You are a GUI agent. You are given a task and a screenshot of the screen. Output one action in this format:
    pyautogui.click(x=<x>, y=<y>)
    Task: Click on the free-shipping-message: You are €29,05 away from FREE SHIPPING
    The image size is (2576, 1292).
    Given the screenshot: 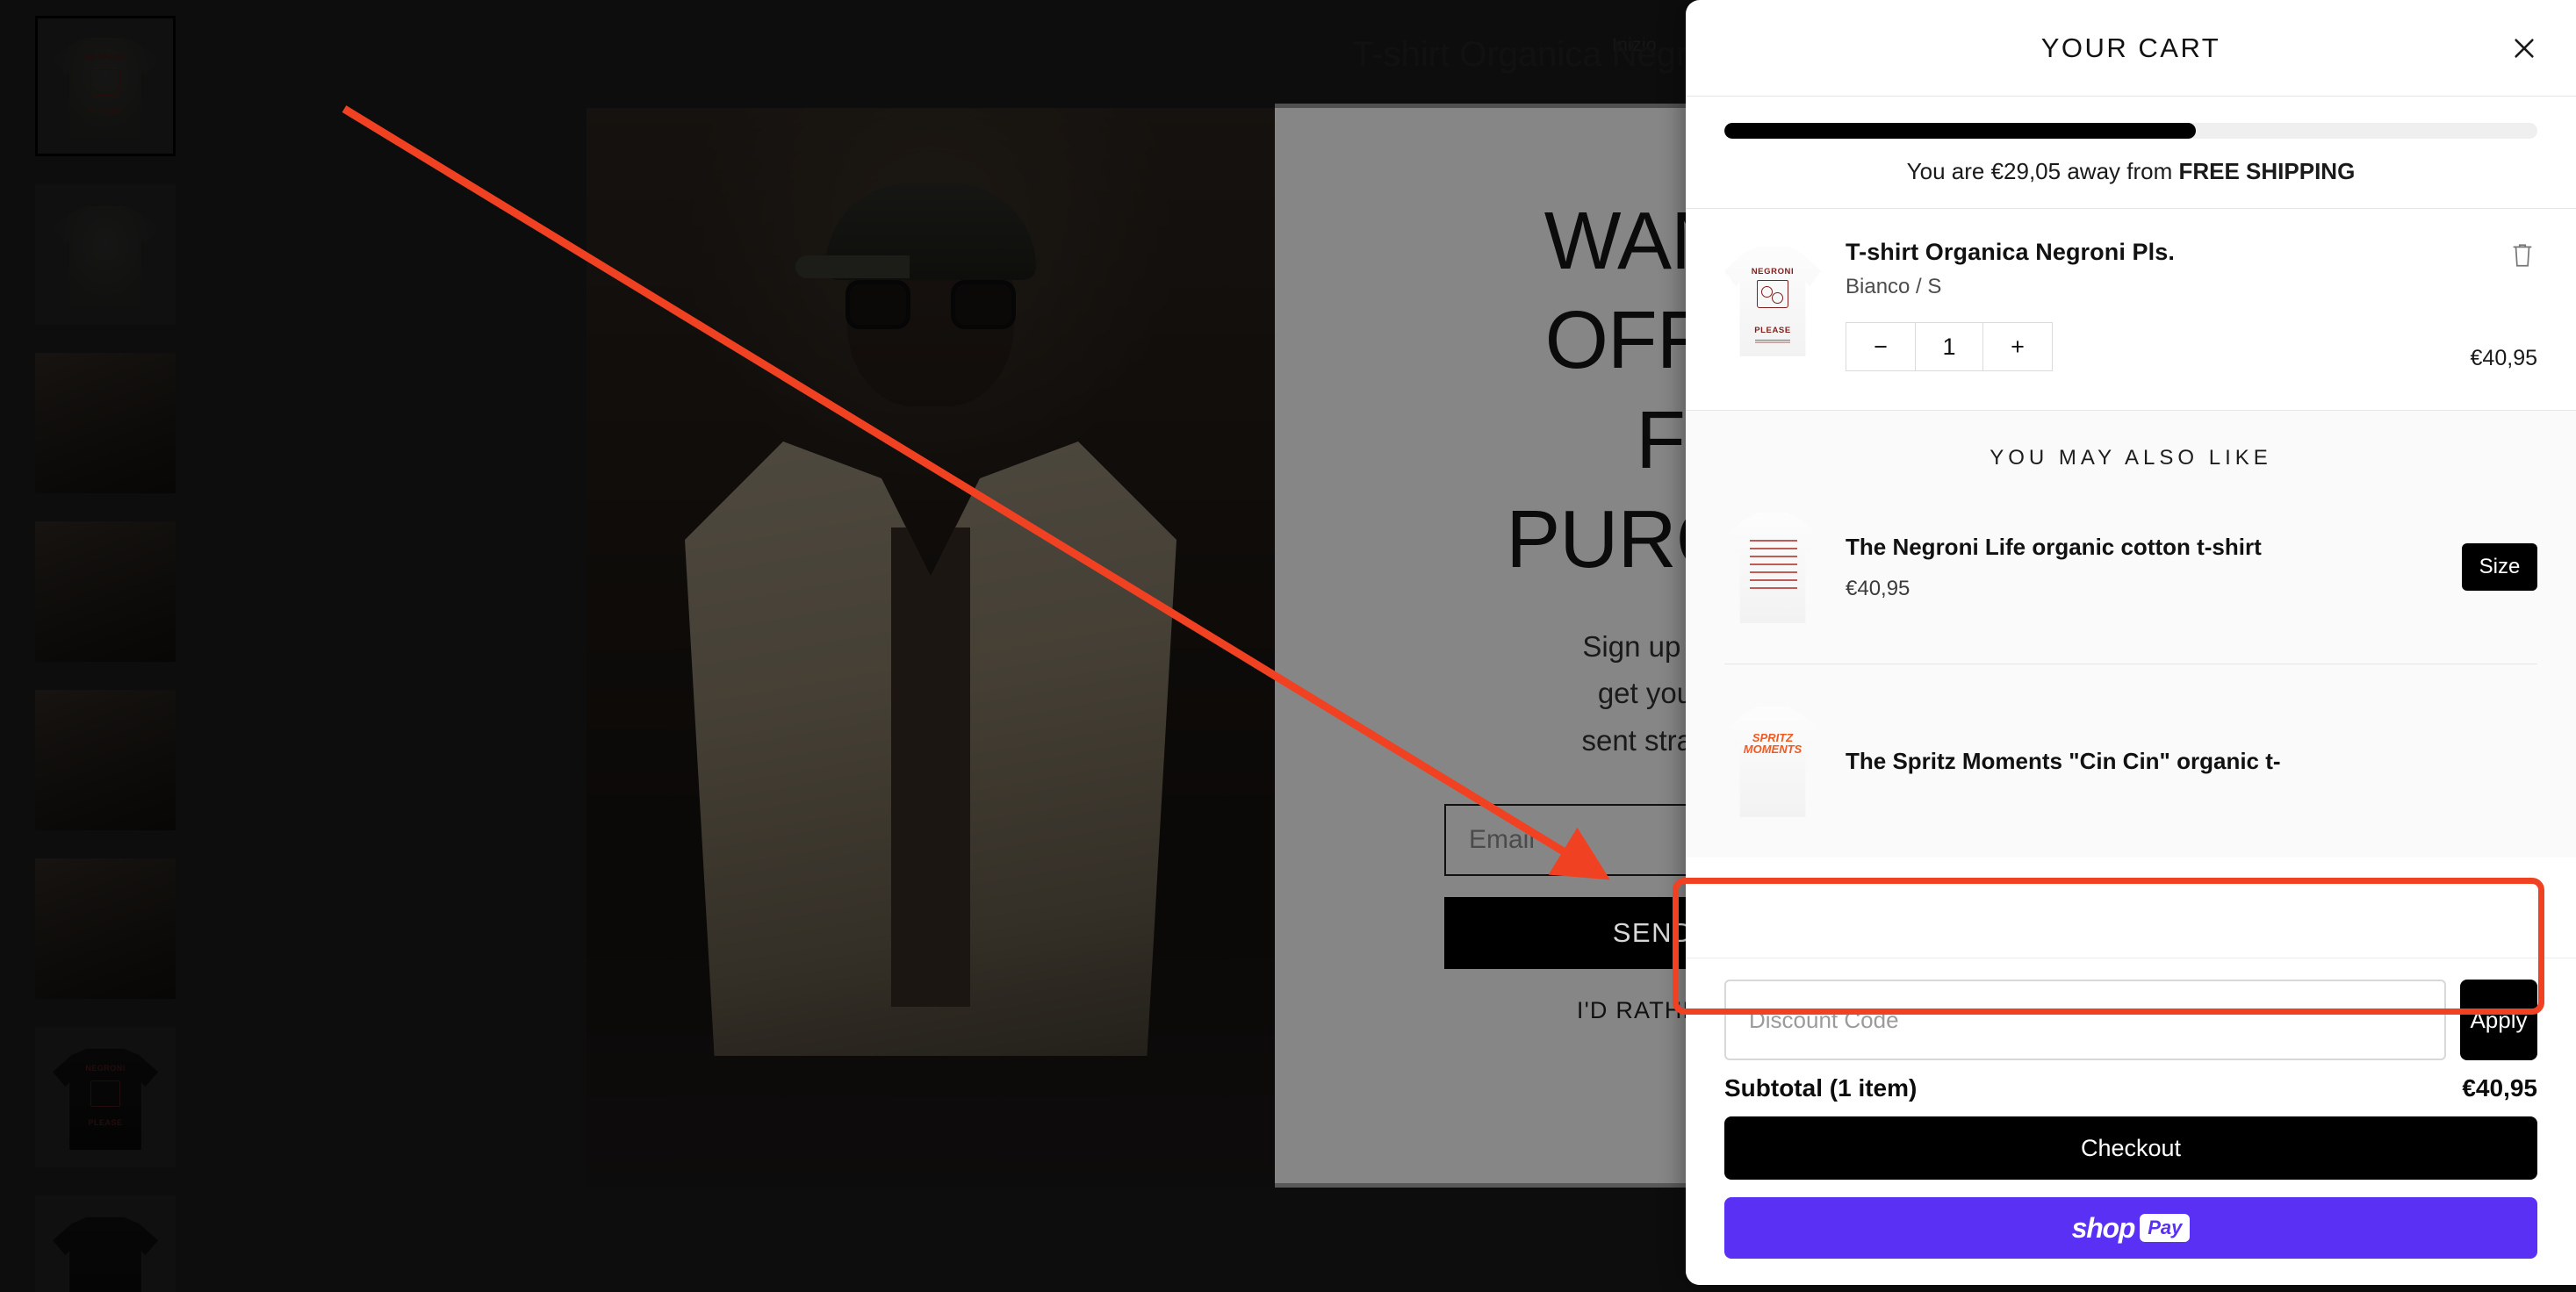 What is the action you would take?
    pyautogui.click(x=2130, y=171)
    